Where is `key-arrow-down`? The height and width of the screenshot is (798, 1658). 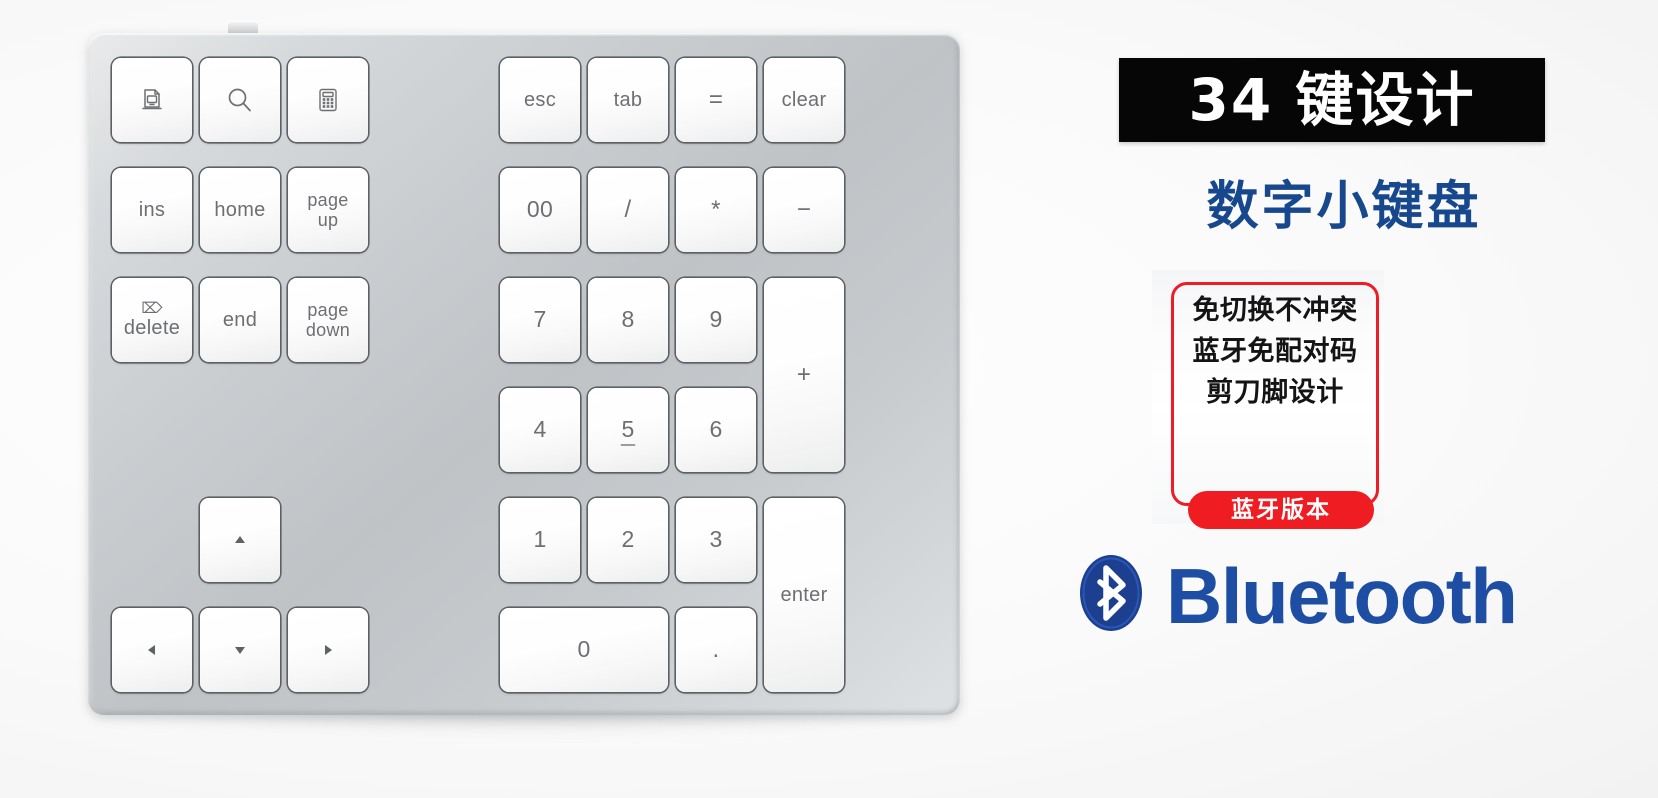
key-arrow-down is located at coordinates (240, 650).